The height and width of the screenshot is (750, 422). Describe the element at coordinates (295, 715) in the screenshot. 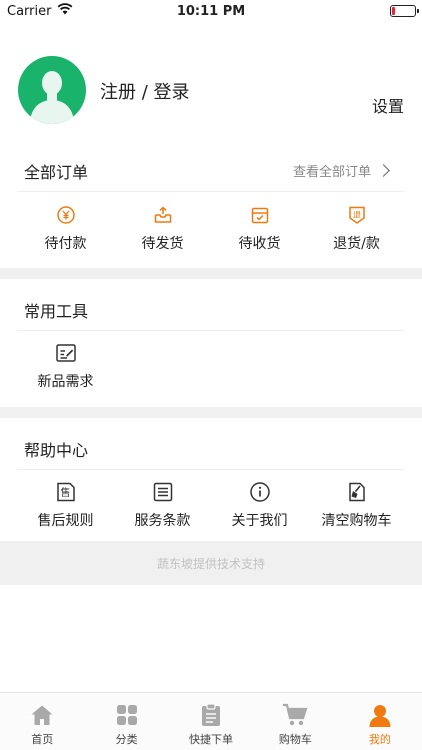

I see `cart-icon` at that location.